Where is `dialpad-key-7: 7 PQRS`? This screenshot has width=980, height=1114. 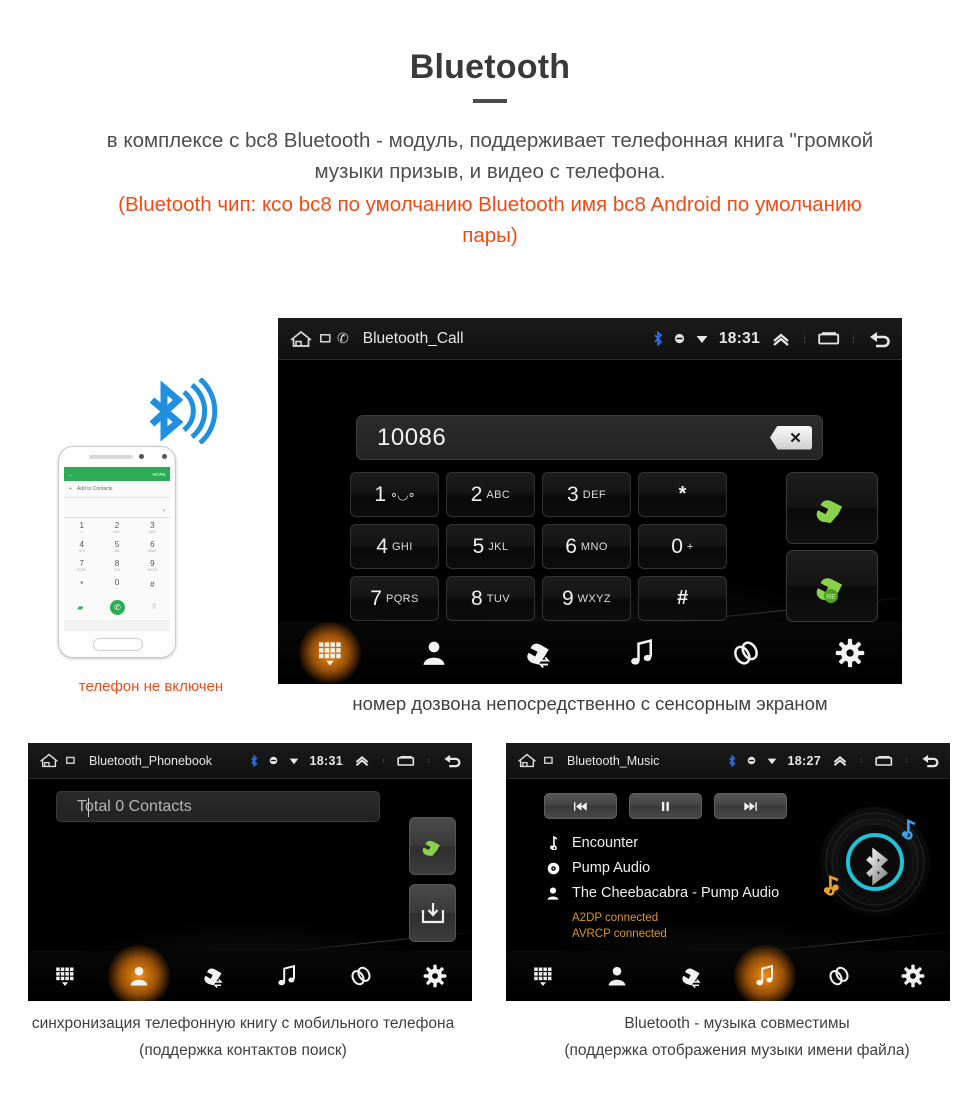 dialpad-key-7: 7 PQRS is located at coordinates (394, 598).